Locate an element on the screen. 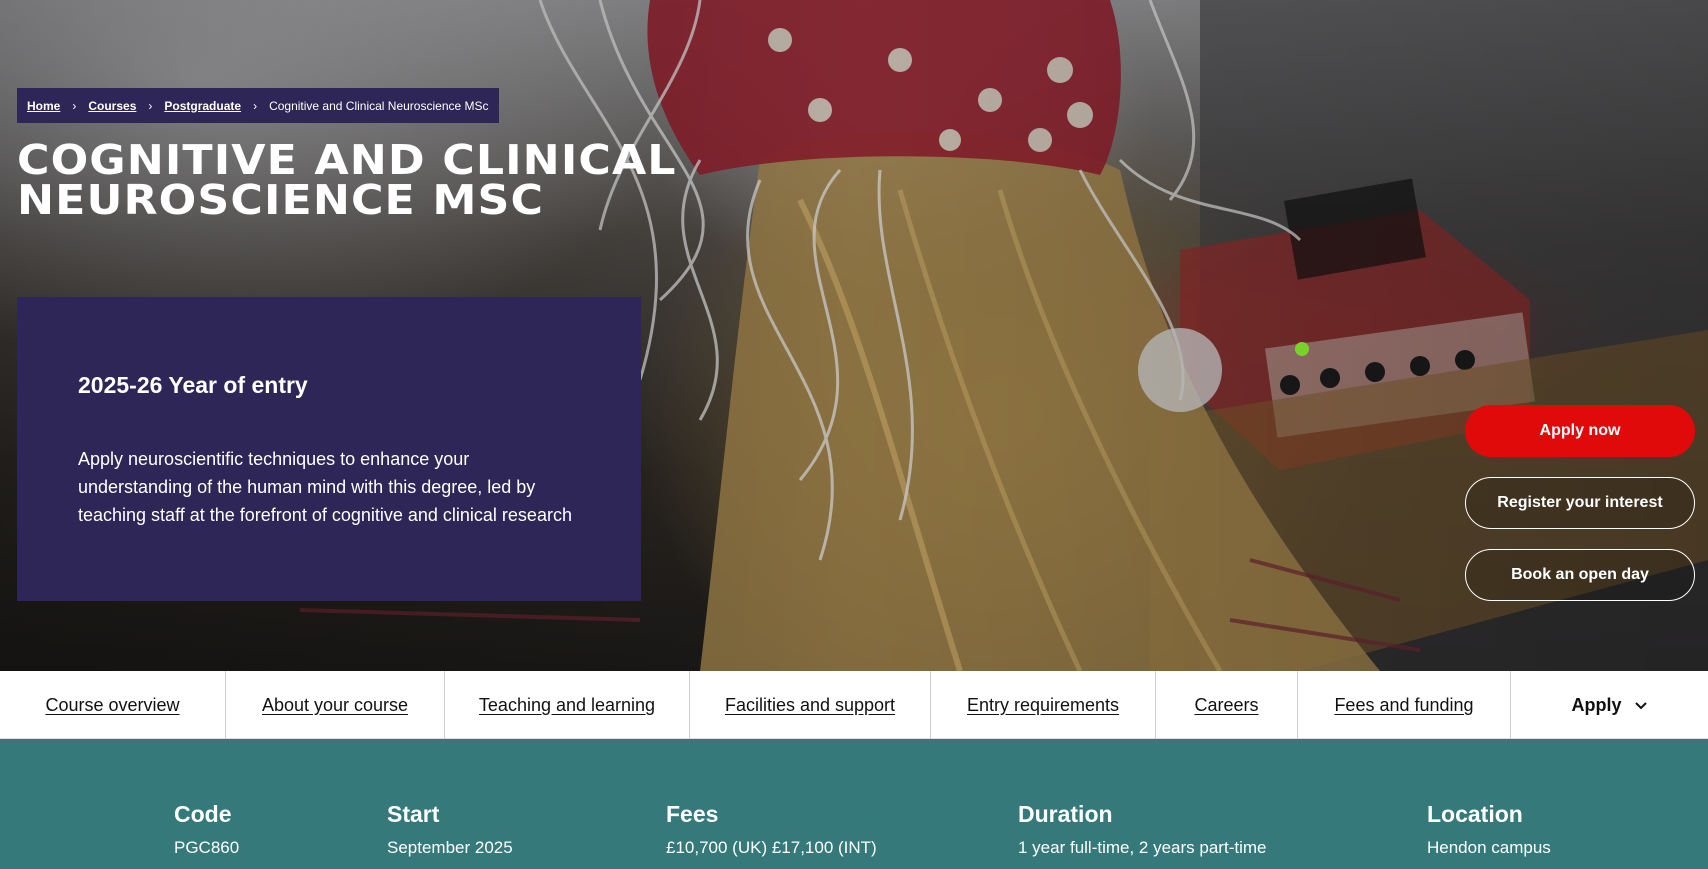  info-label: Code is located at coordinates (203, 814).